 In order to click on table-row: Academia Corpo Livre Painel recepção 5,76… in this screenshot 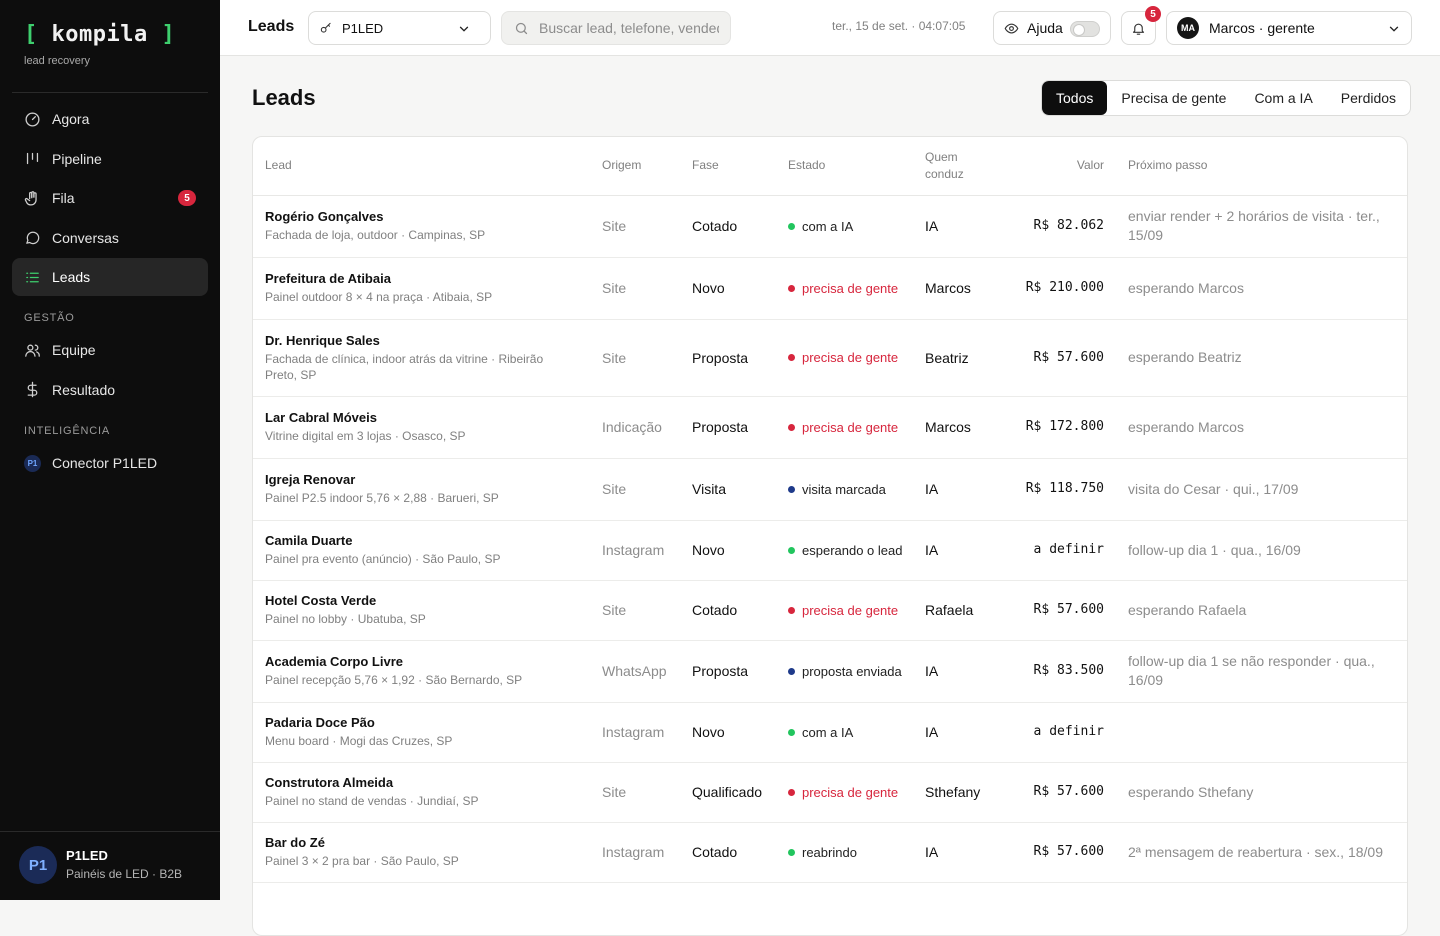, I will do `click(830, 671)`.